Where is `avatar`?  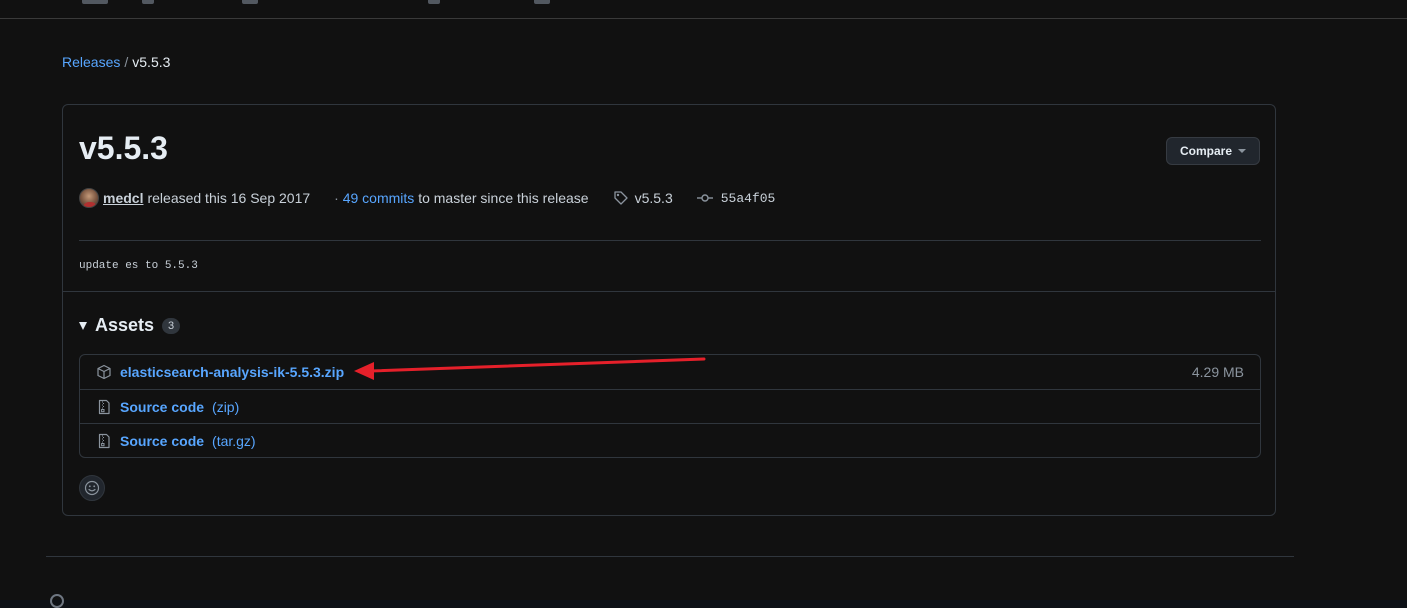 avatar is located at coordinates (89, 198).